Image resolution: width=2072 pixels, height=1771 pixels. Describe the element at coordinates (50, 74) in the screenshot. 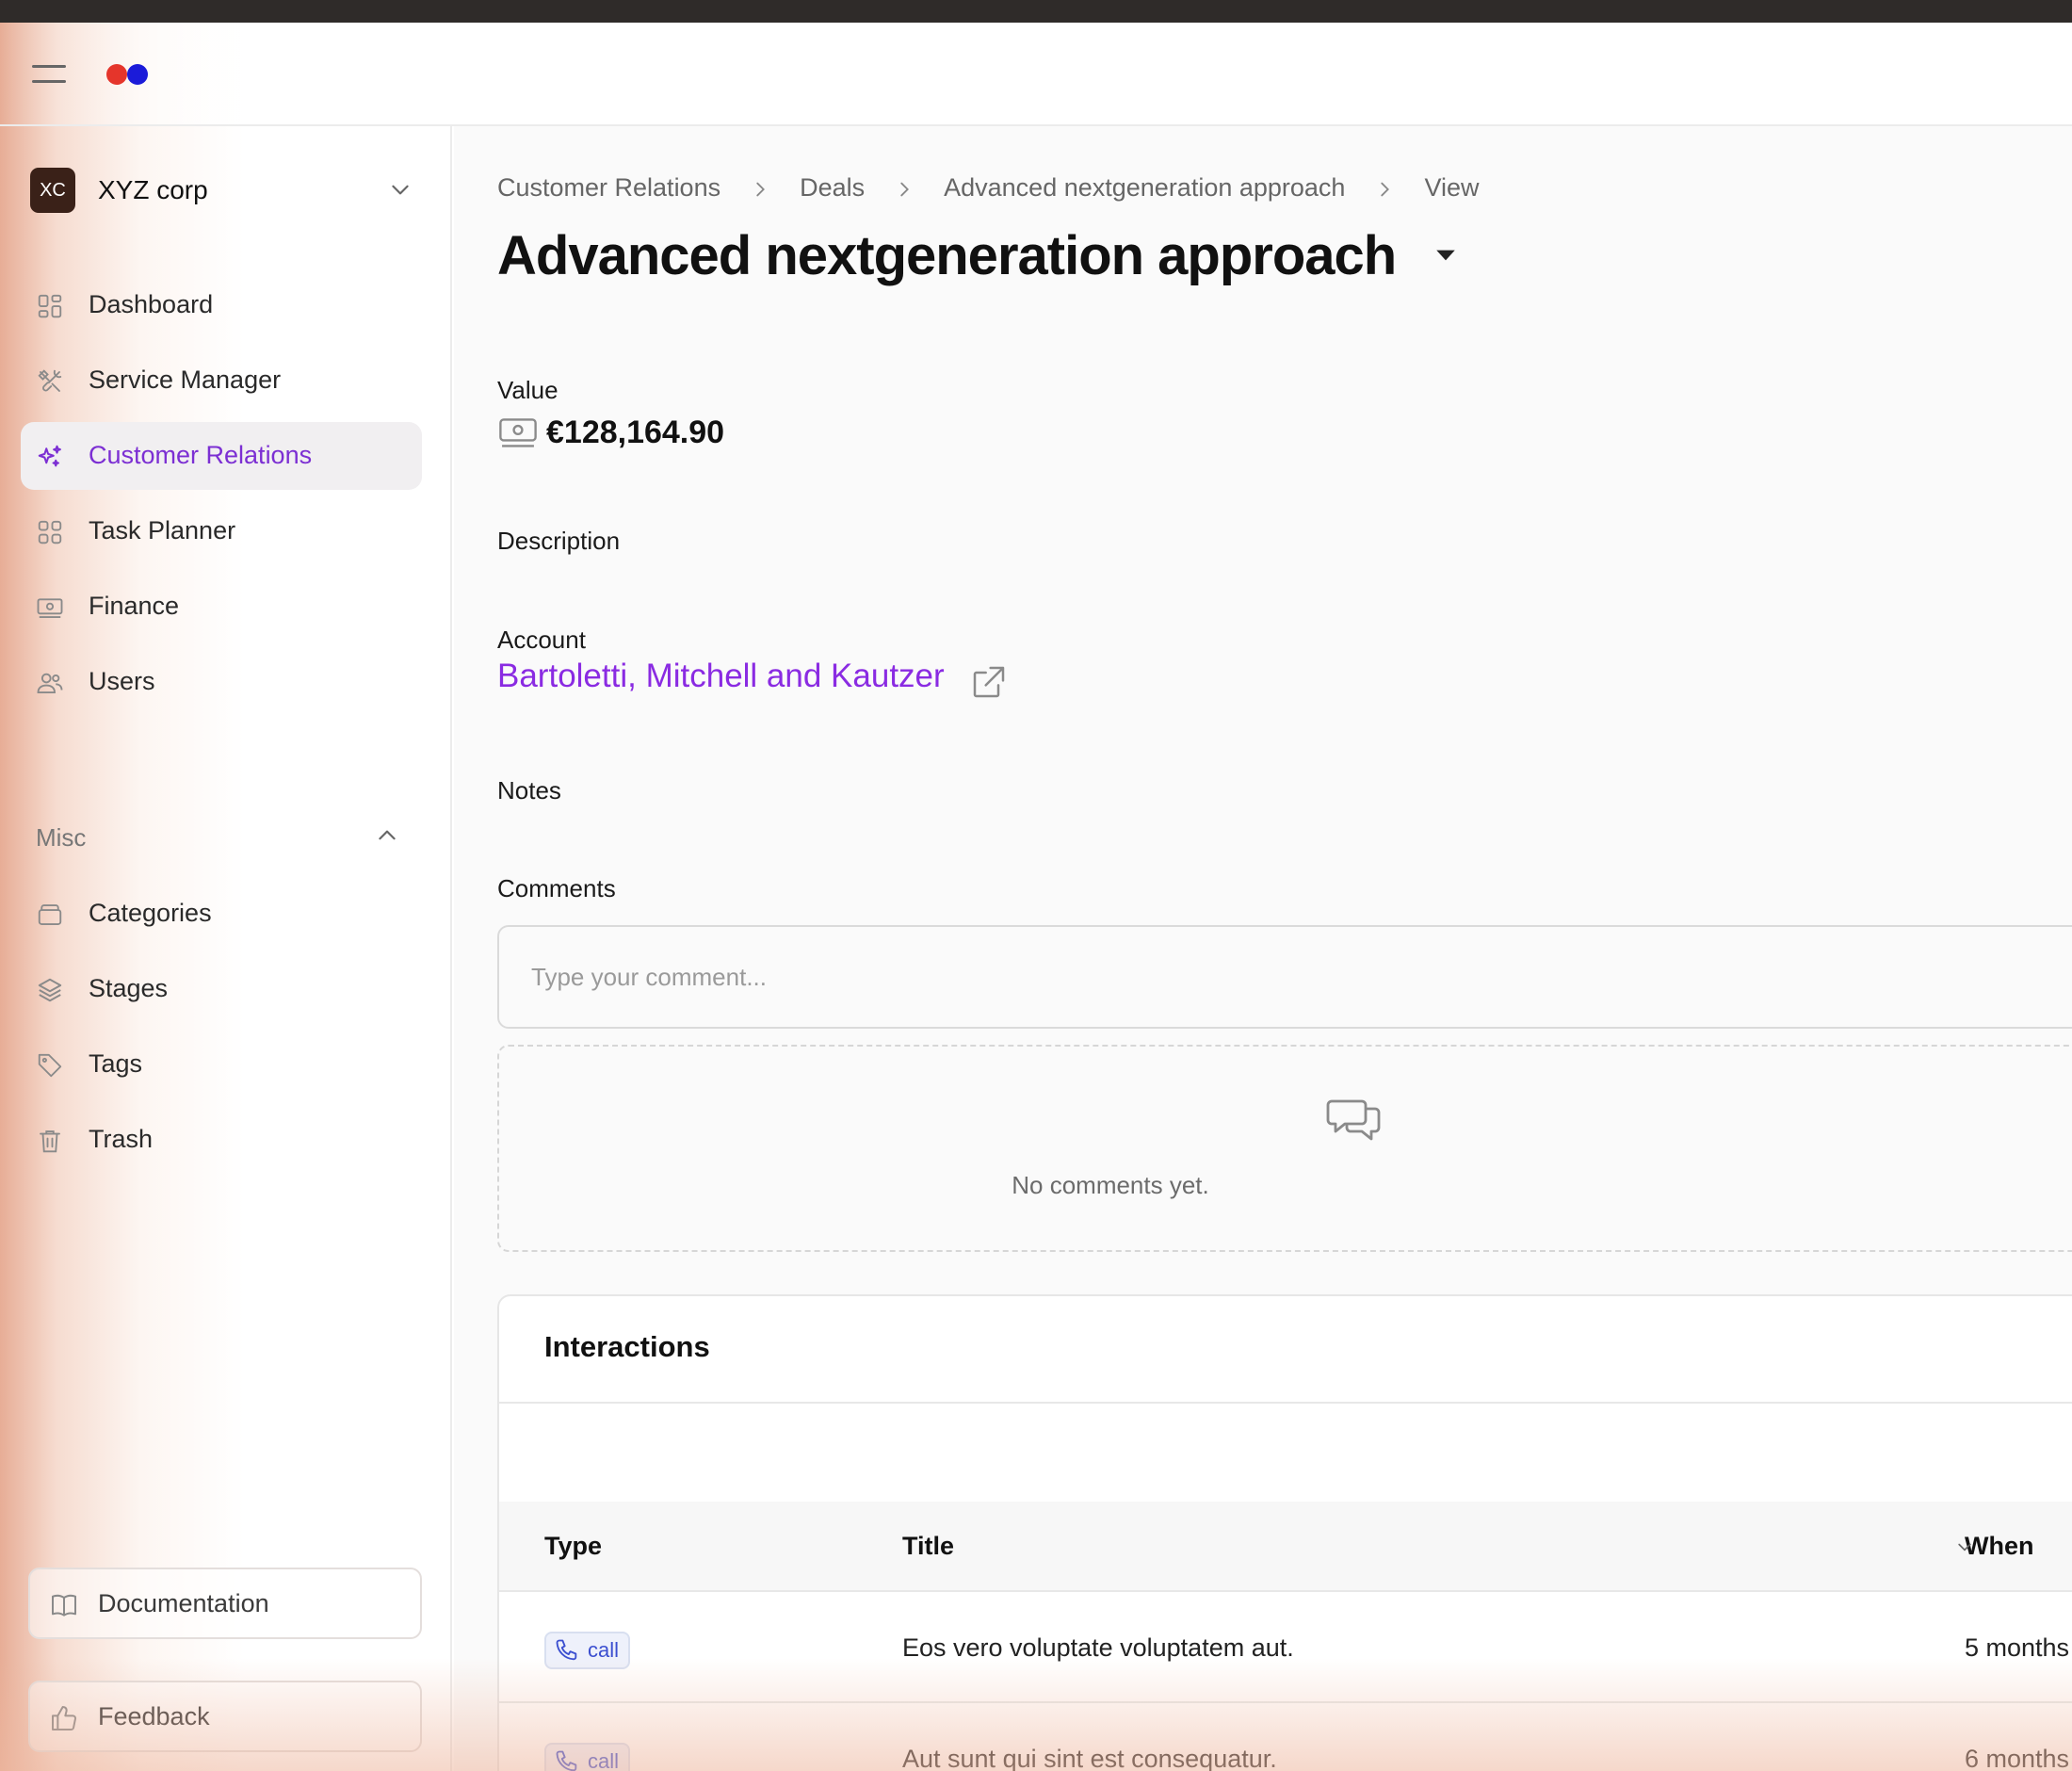

I see `menu-icon` at that location.